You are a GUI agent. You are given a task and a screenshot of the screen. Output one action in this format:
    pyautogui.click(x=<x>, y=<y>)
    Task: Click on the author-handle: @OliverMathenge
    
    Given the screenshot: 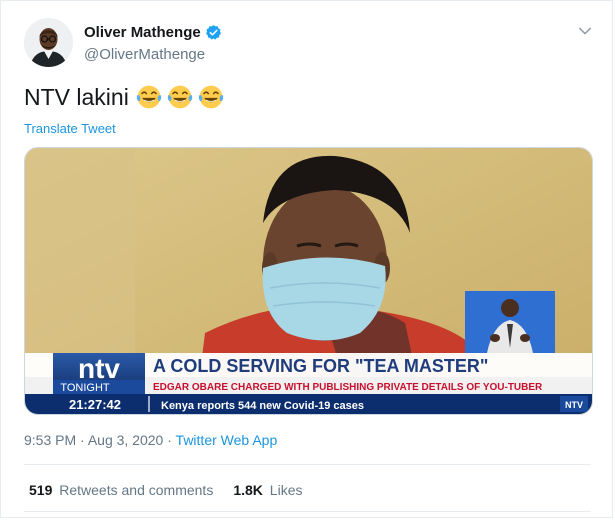 What is the action you would take?
    pyautogui.click(x=153, y=54)
    